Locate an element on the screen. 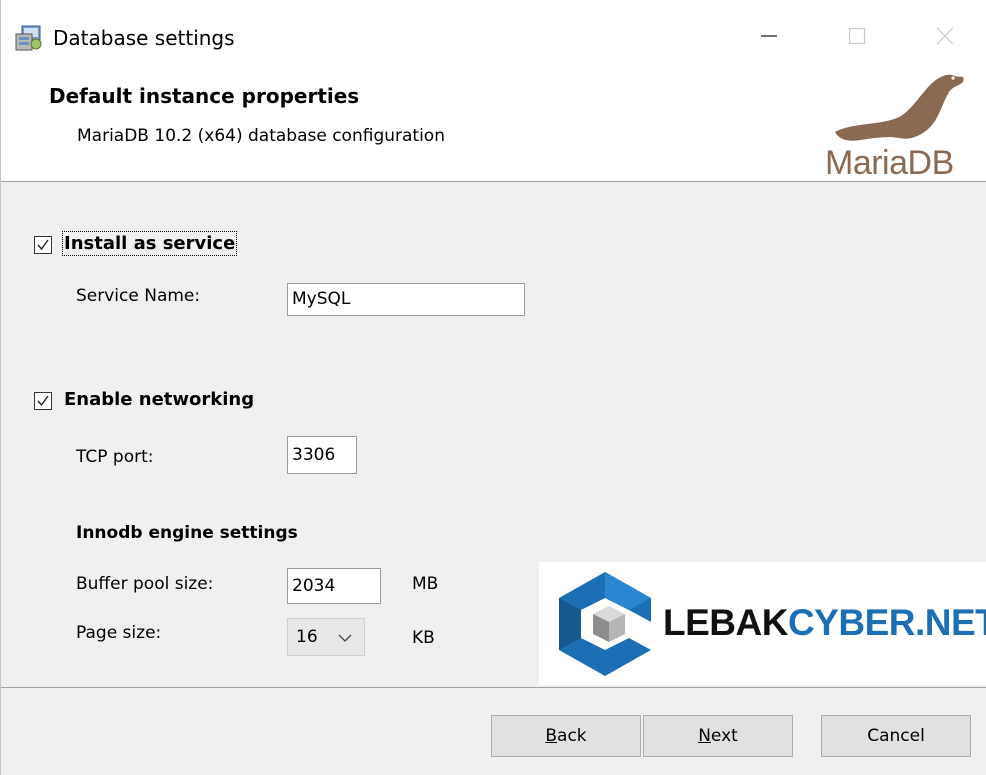 Image resolution: width=986 pixels, height=775 pixels. tcp-port-input: 3306 is located at coordinates (322, 455).